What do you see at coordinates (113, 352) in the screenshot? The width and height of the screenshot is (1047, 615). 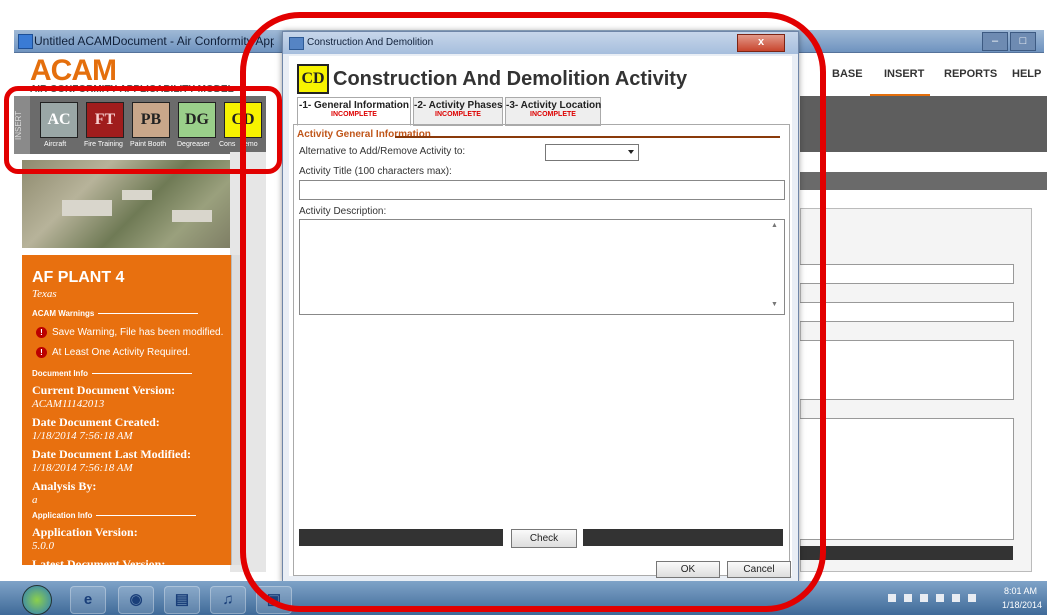 I see `warning-item: ! At Least One Activity Required.` at bounding box center [113, 352].